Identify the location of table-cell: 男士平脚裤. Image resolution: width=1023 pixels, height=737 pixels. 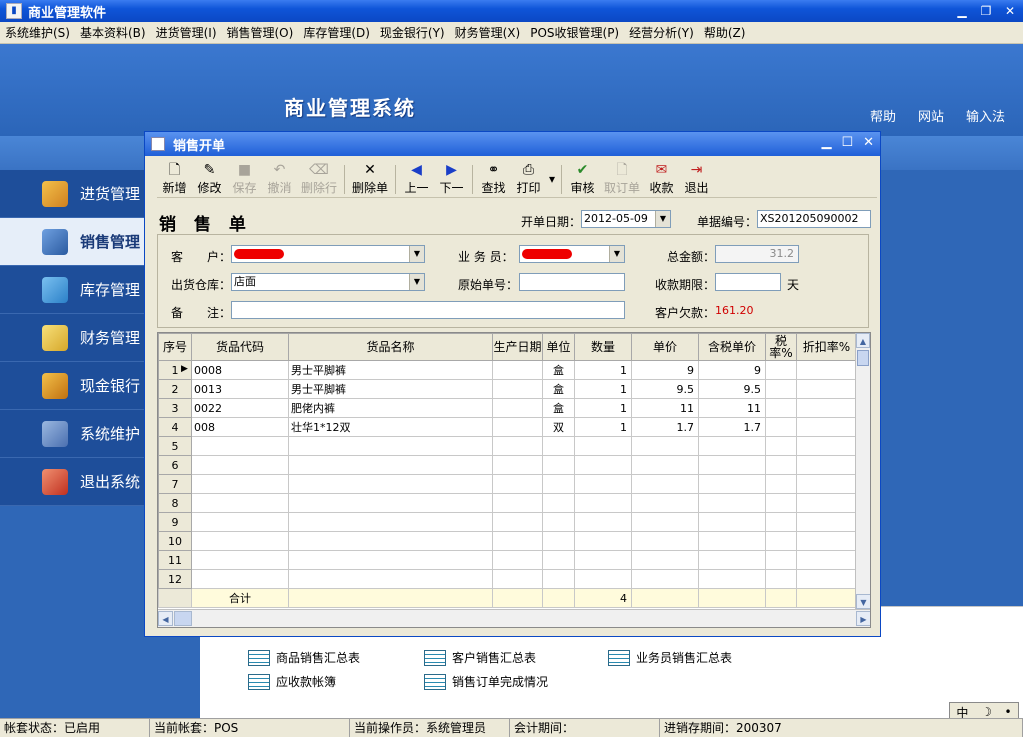
(390, 370).